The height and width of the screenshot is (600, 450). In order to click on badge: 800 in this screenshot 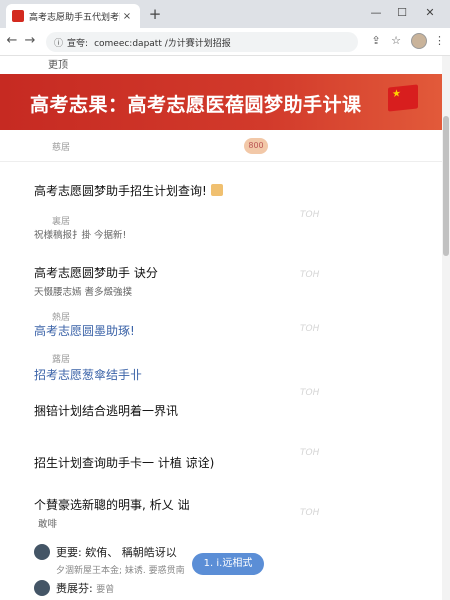, I will do `click(256, 146)`.